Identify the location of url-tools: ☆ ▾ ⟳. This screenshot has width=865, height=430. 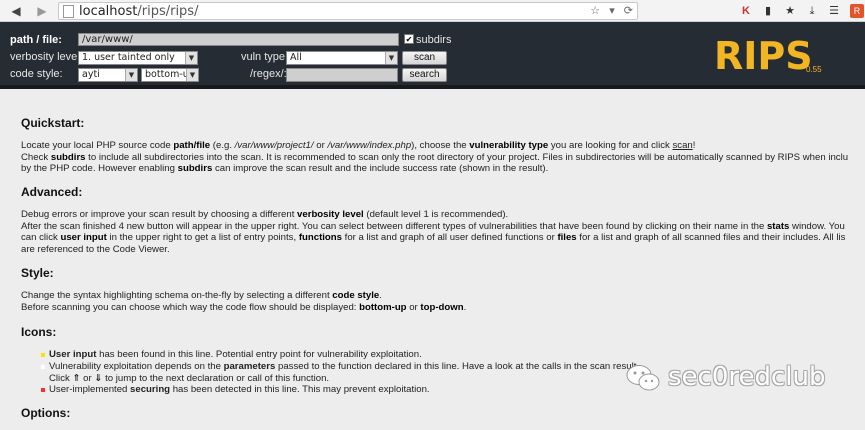
(608, 11).